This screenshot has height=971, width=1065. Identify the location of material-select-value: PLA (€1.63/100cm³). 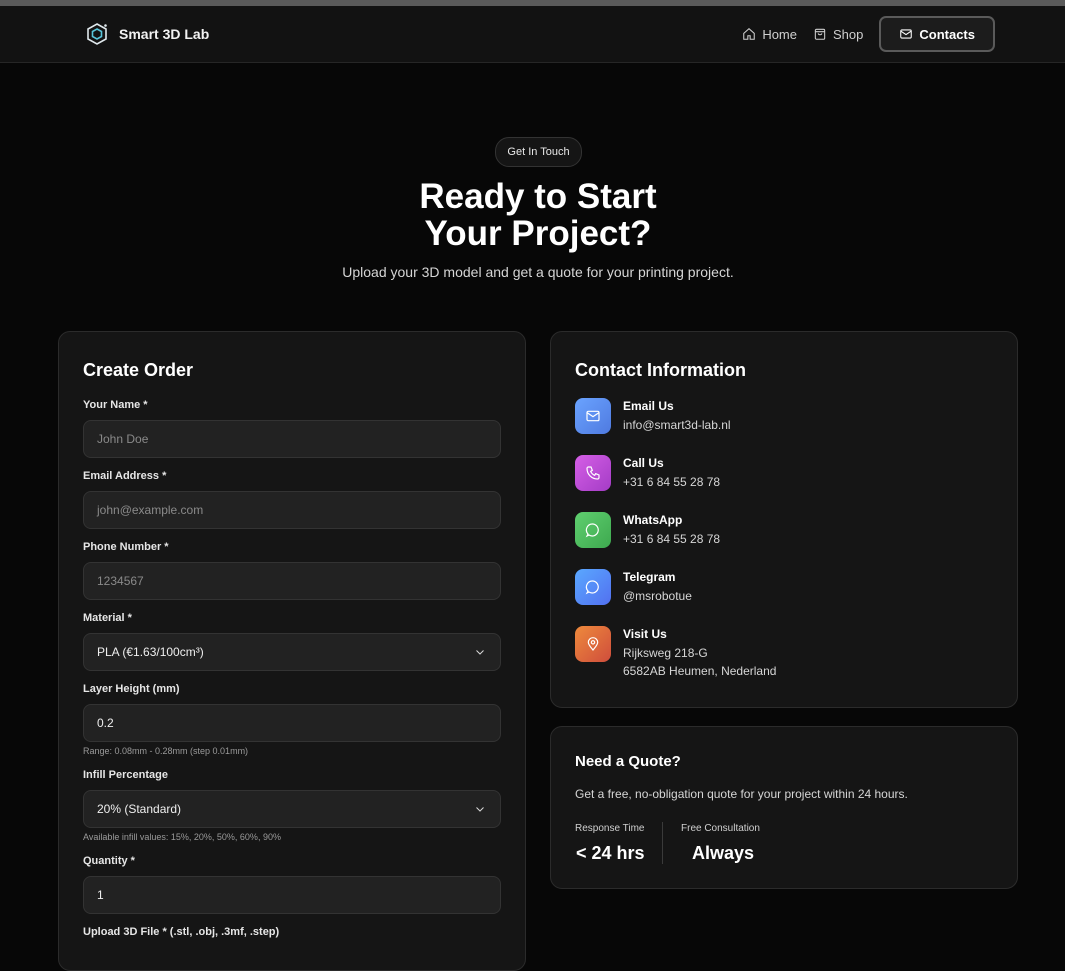
(150, 652).